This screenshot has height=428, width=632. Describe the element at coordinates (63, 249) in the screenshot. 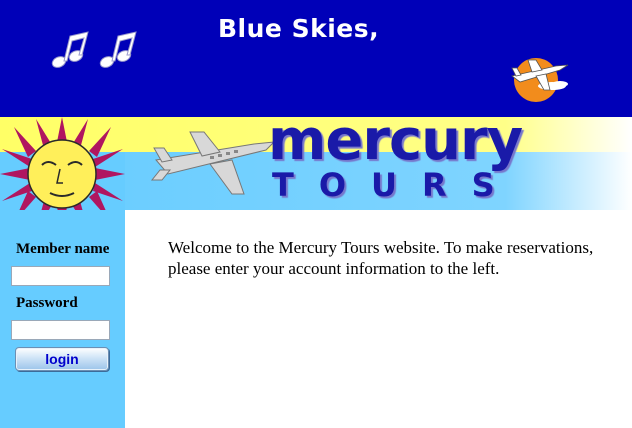

I see `member-name-label: Member name` at that location.